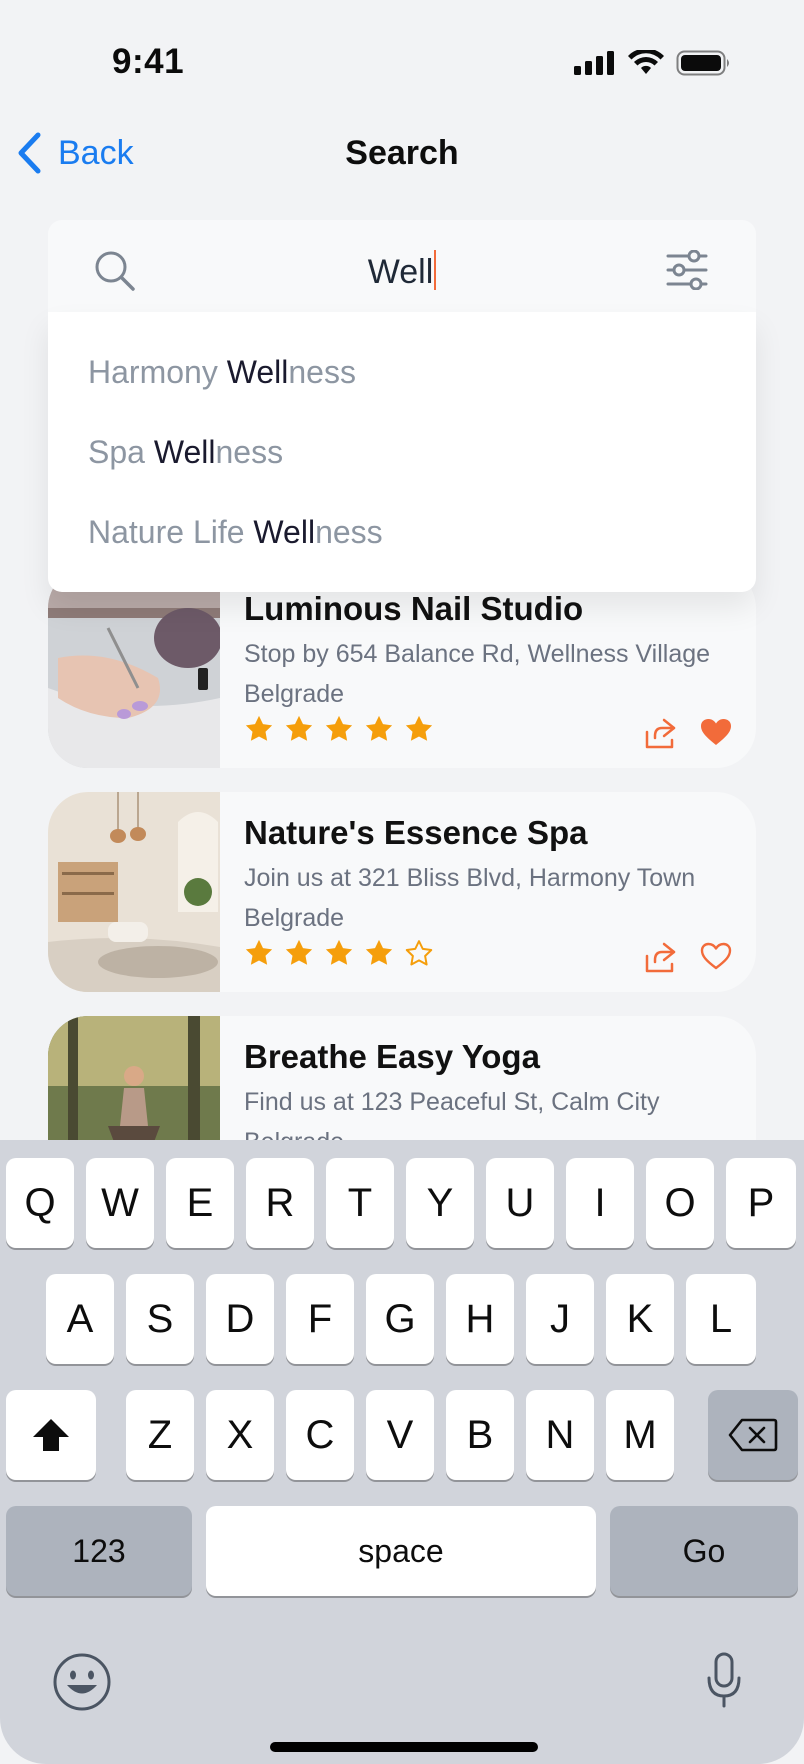 The height and width of the screenshot is (1764, 804). I want to click on key-t: T, so click(360, 1203).